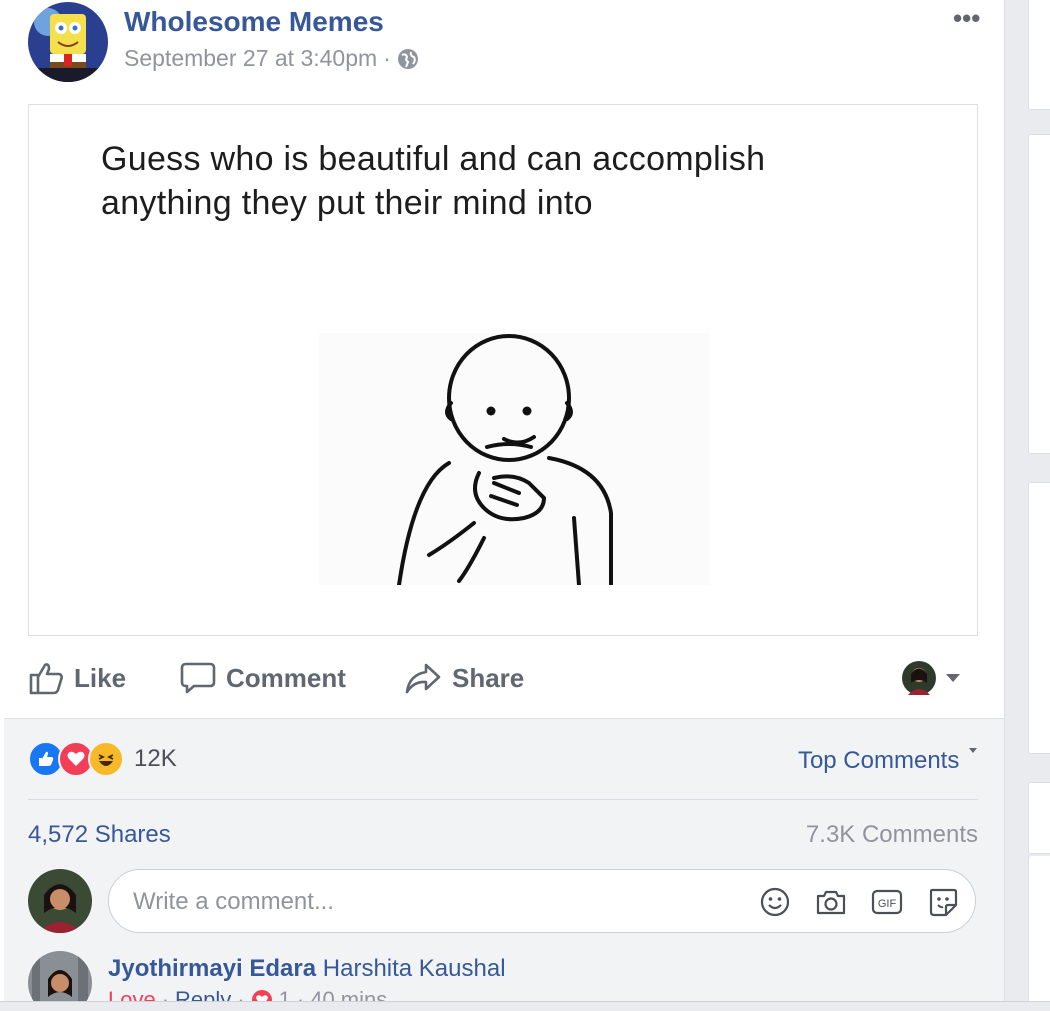 Image resolution: width=1050 pixels, height=1011 pixels. I want to click on post-actions-bar: Like Comment Share, so click(502, 683).